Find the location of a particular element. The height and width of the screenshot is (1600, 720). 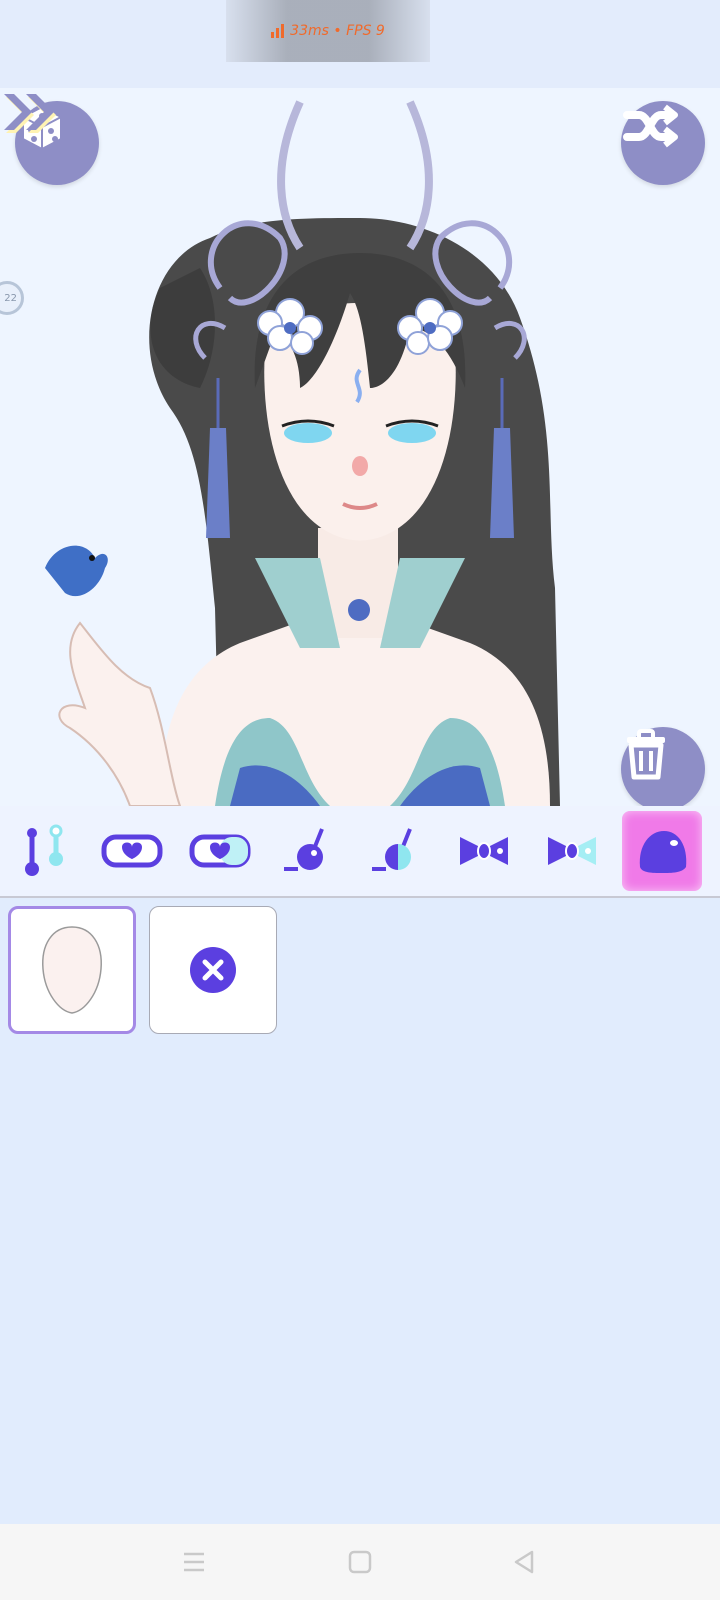

item-none is located at coordinates (213, 970).